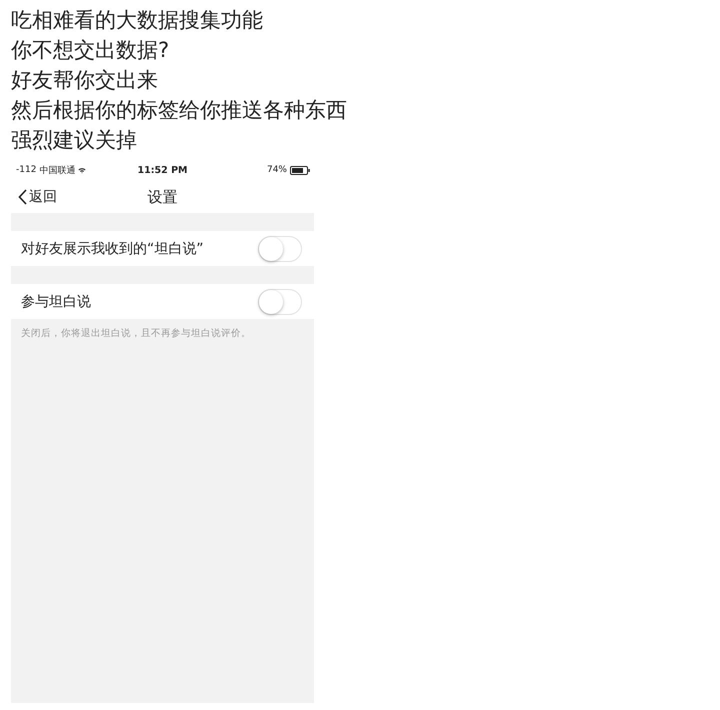 Image resolution: width=720 pixels, height=710 pixels. I want to click on chevron-left-icon, so click(22, 197).